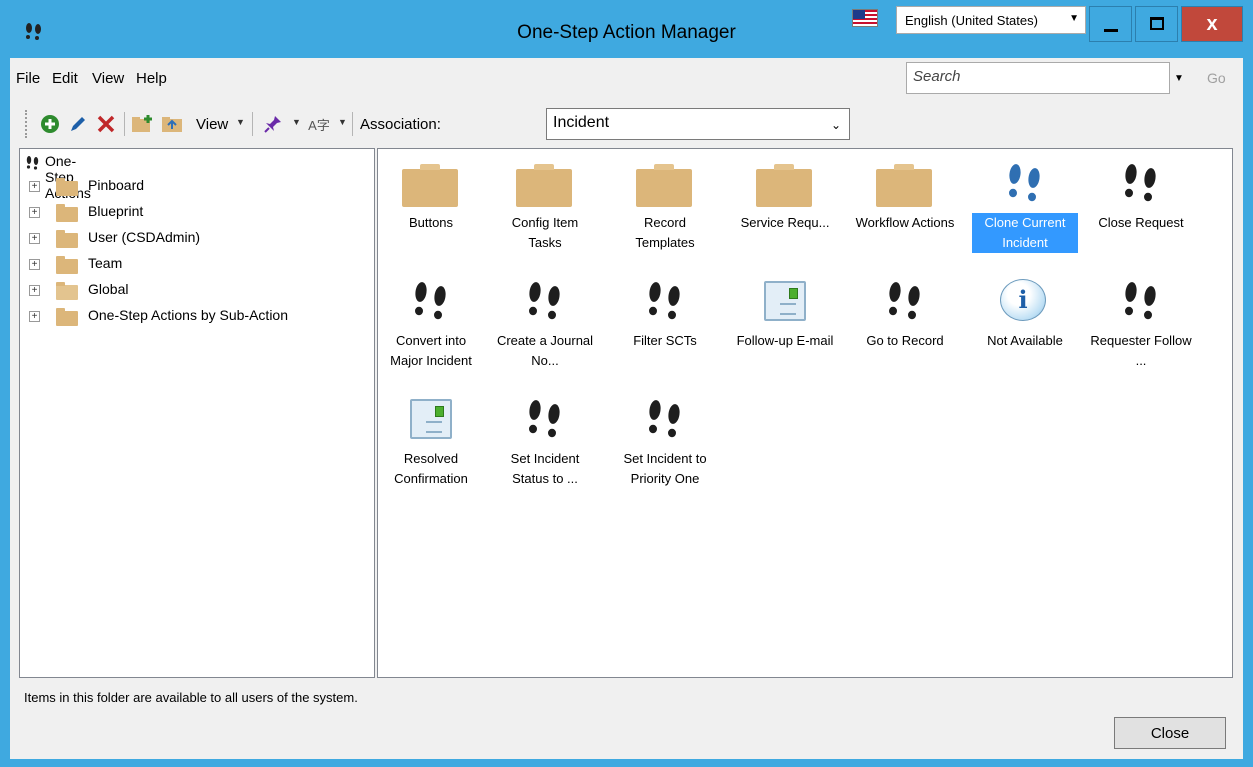 This screenshot has height=767, width=1253. What do you see at coordinates (991, 20) in the screenshot?
I see `language-select: English (United States) ▼` at bounding box center [991, 20].